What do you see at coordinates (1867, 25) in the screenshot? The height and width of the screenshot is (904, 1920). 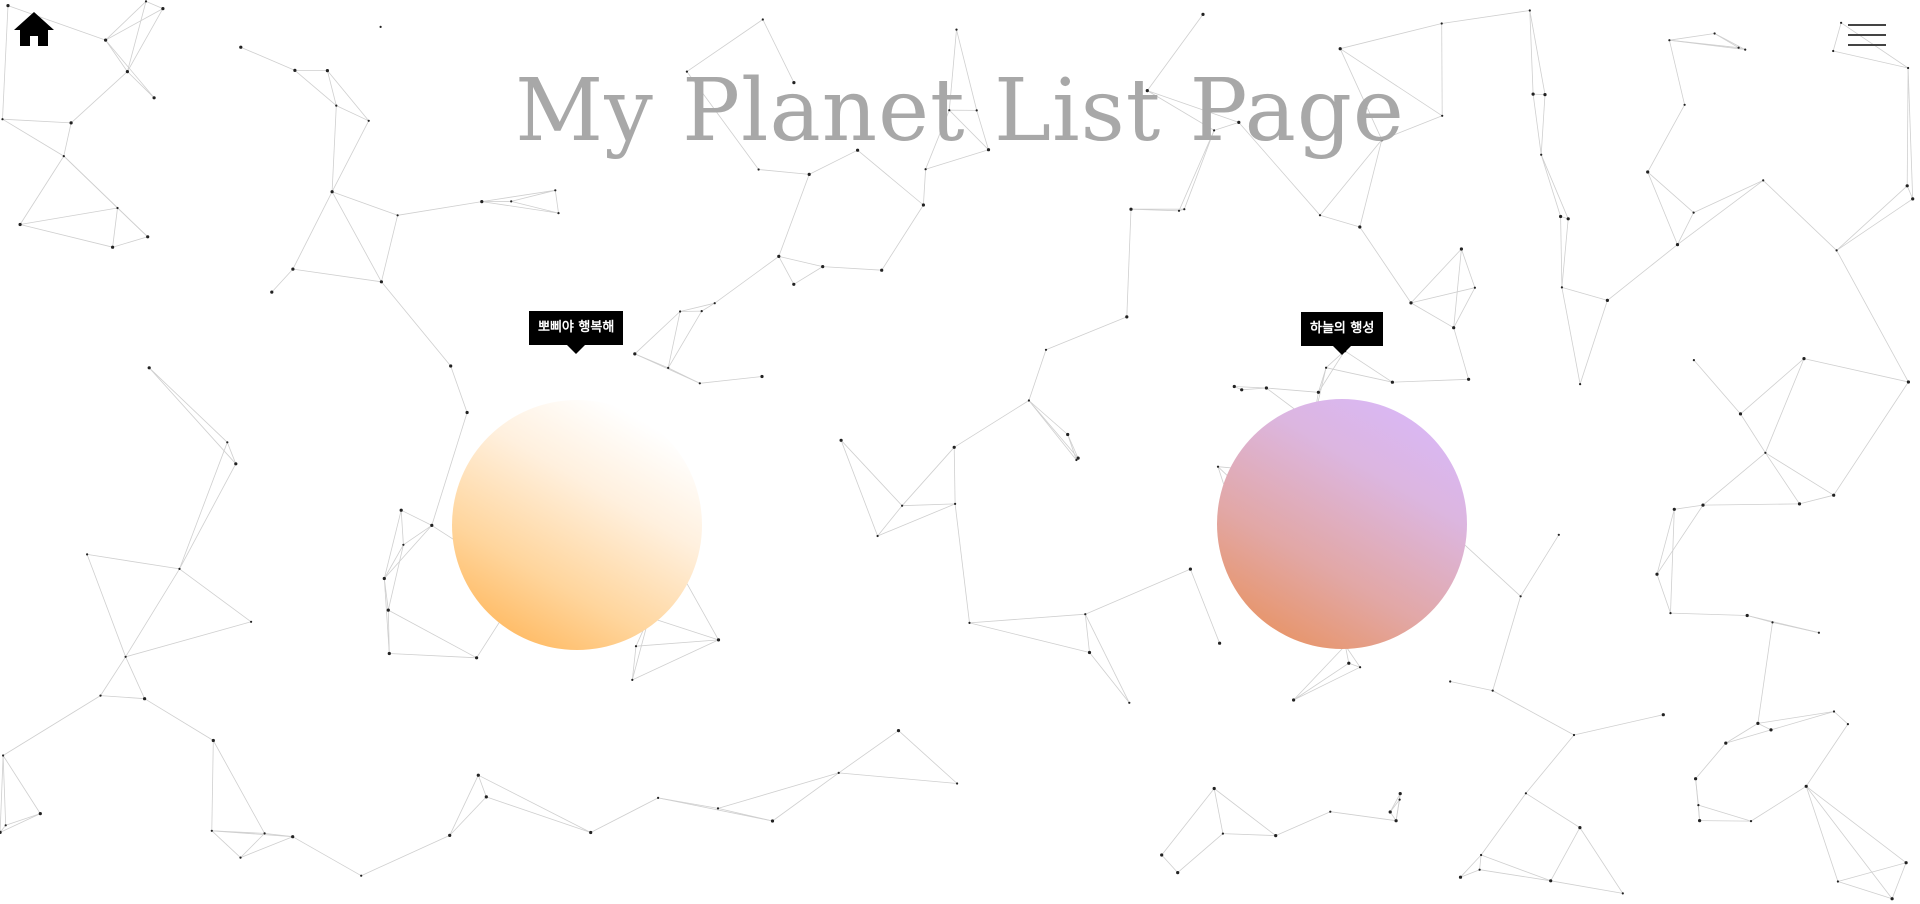 I see `hamburger-menu-icon-bar` at bounding box center [1867, 25].